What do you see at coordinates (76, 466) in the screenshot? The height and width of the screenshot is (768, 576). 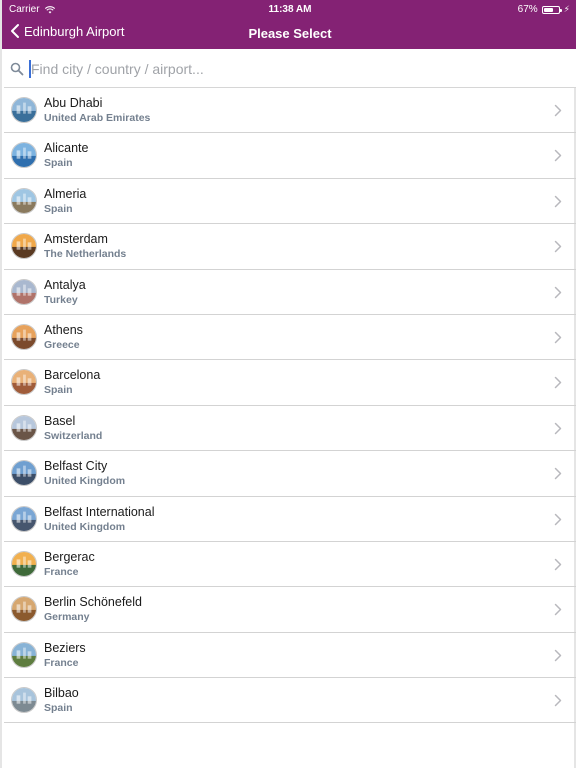 I see `destination-city: Belfast City` at bounding box center [76, 466].